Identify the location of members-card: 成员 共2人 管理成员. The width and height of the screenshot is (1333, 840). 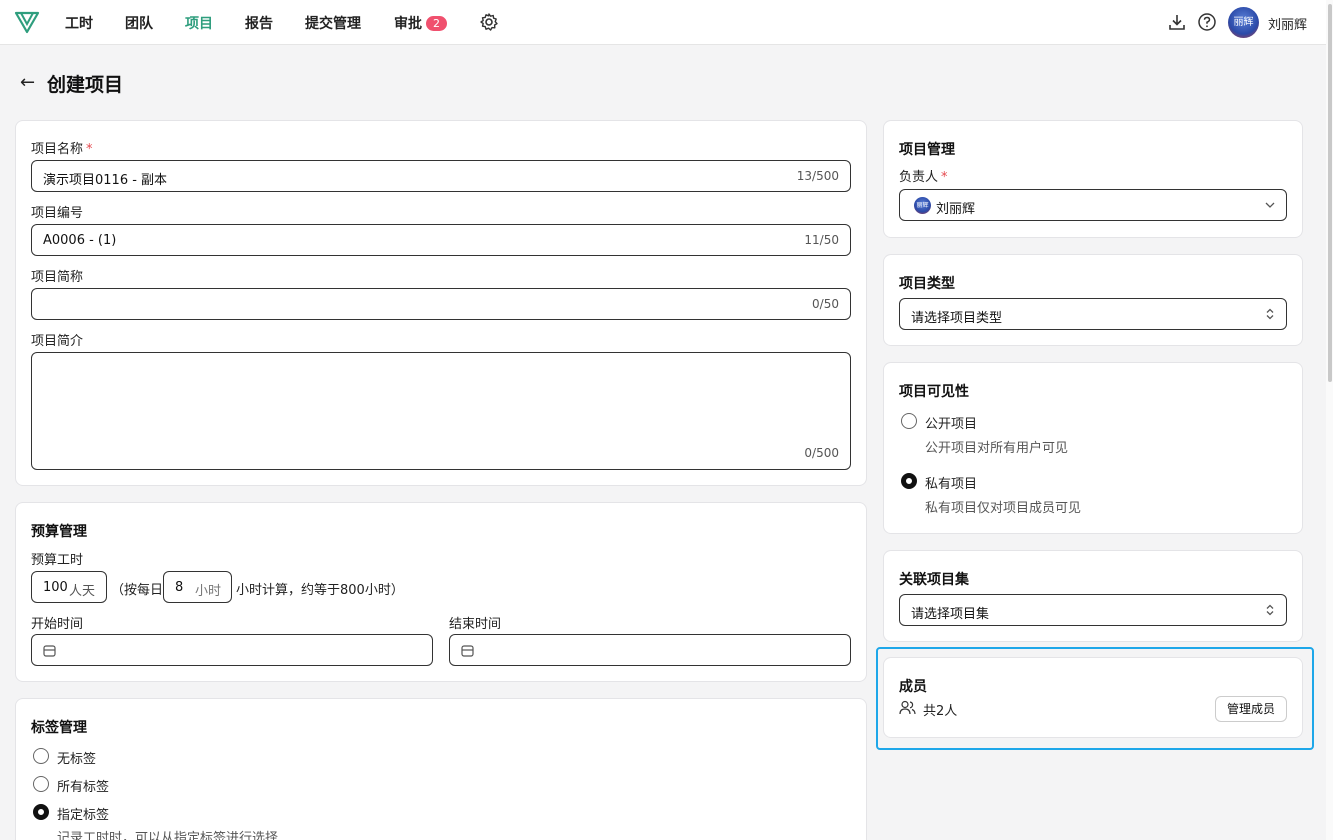
(1093, 697).